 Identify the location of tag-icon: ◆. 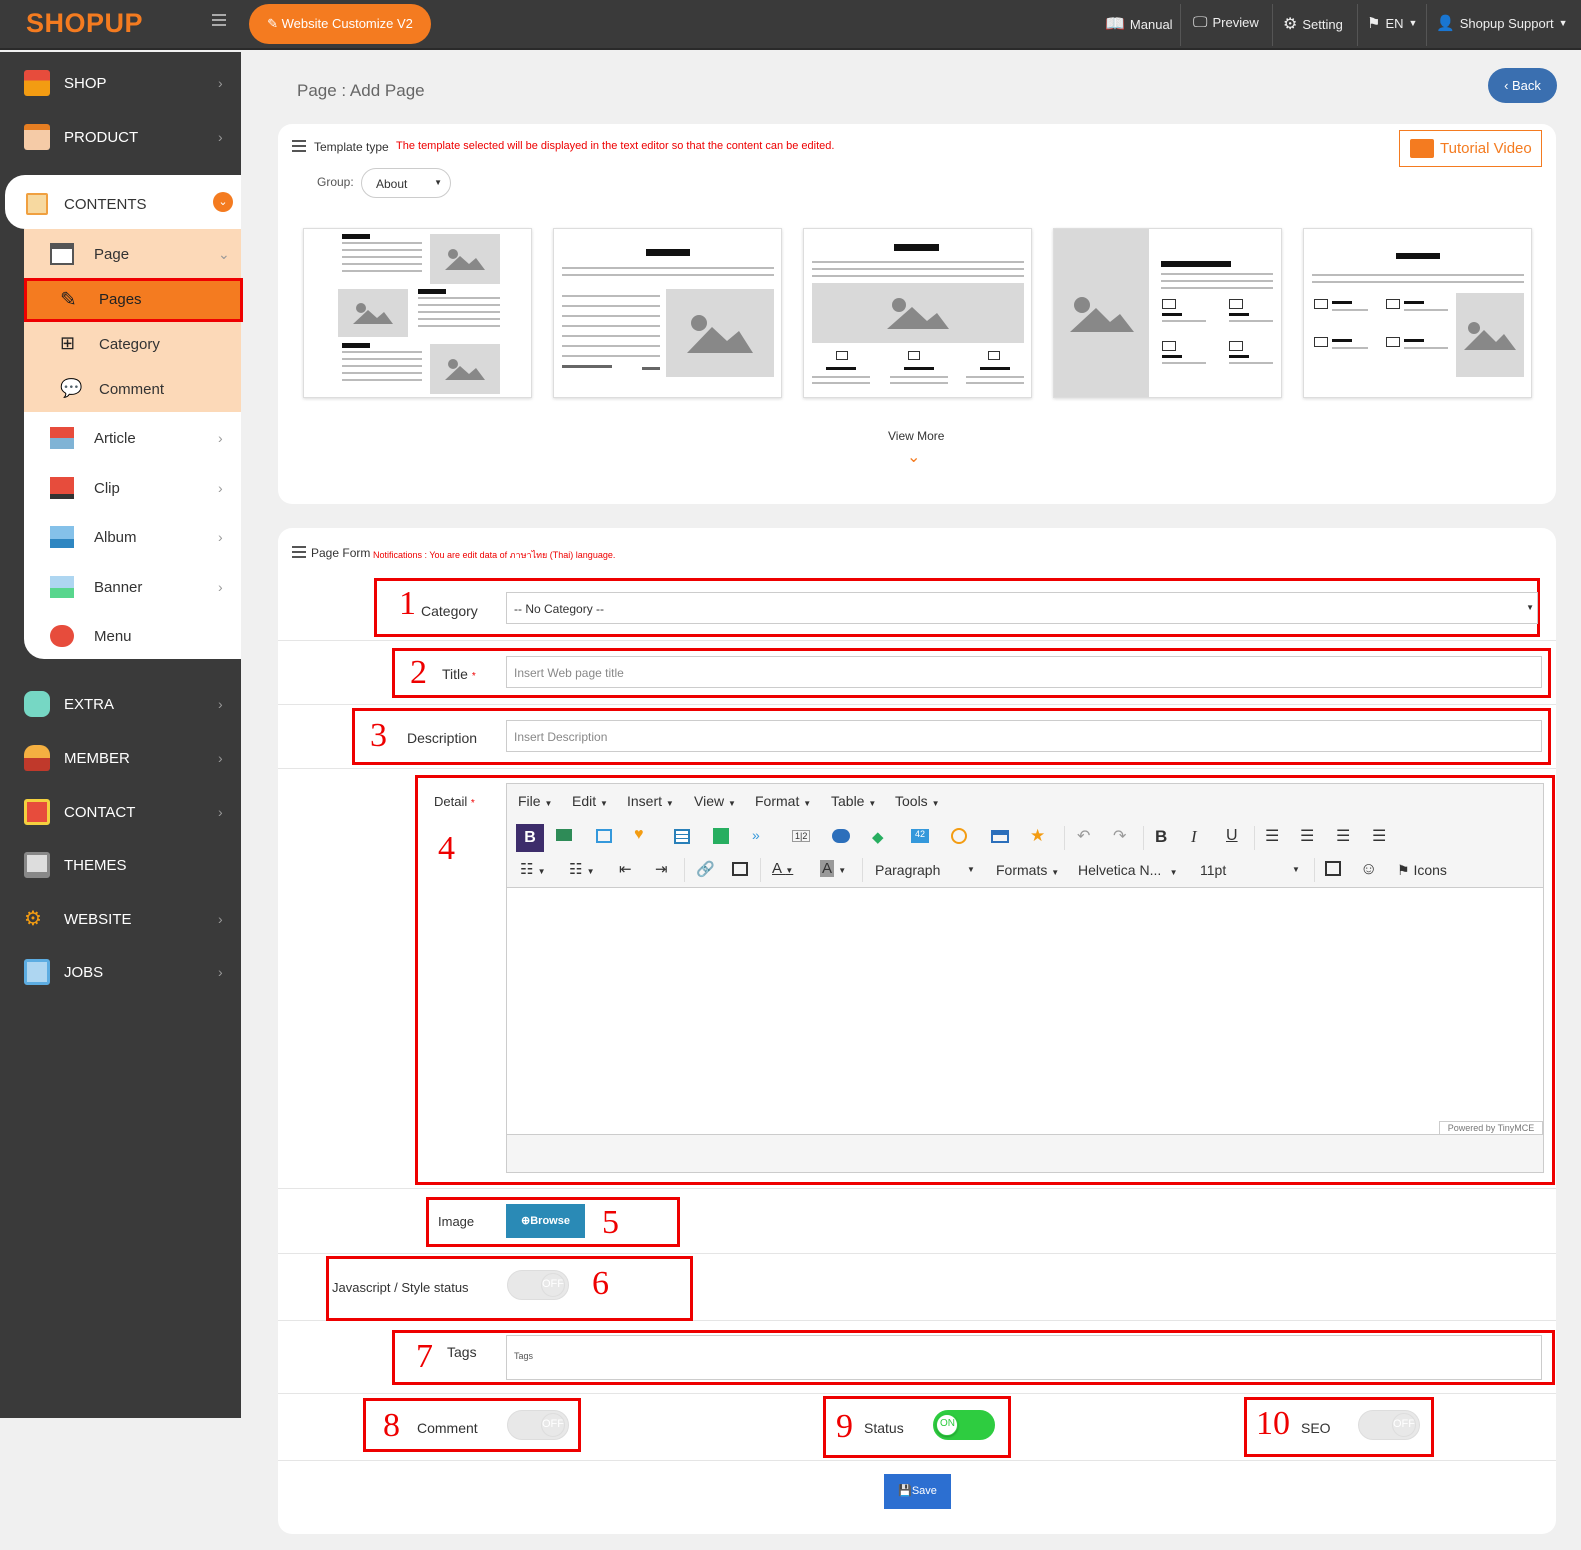
(878, 837).